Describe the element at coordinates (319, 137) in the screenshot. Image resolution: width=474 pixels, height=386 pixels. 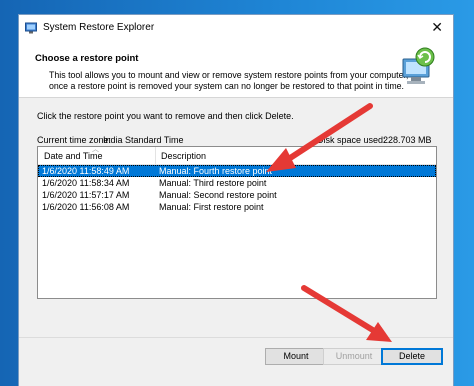
I see `arrow-to-selected-row-icon` at that location.